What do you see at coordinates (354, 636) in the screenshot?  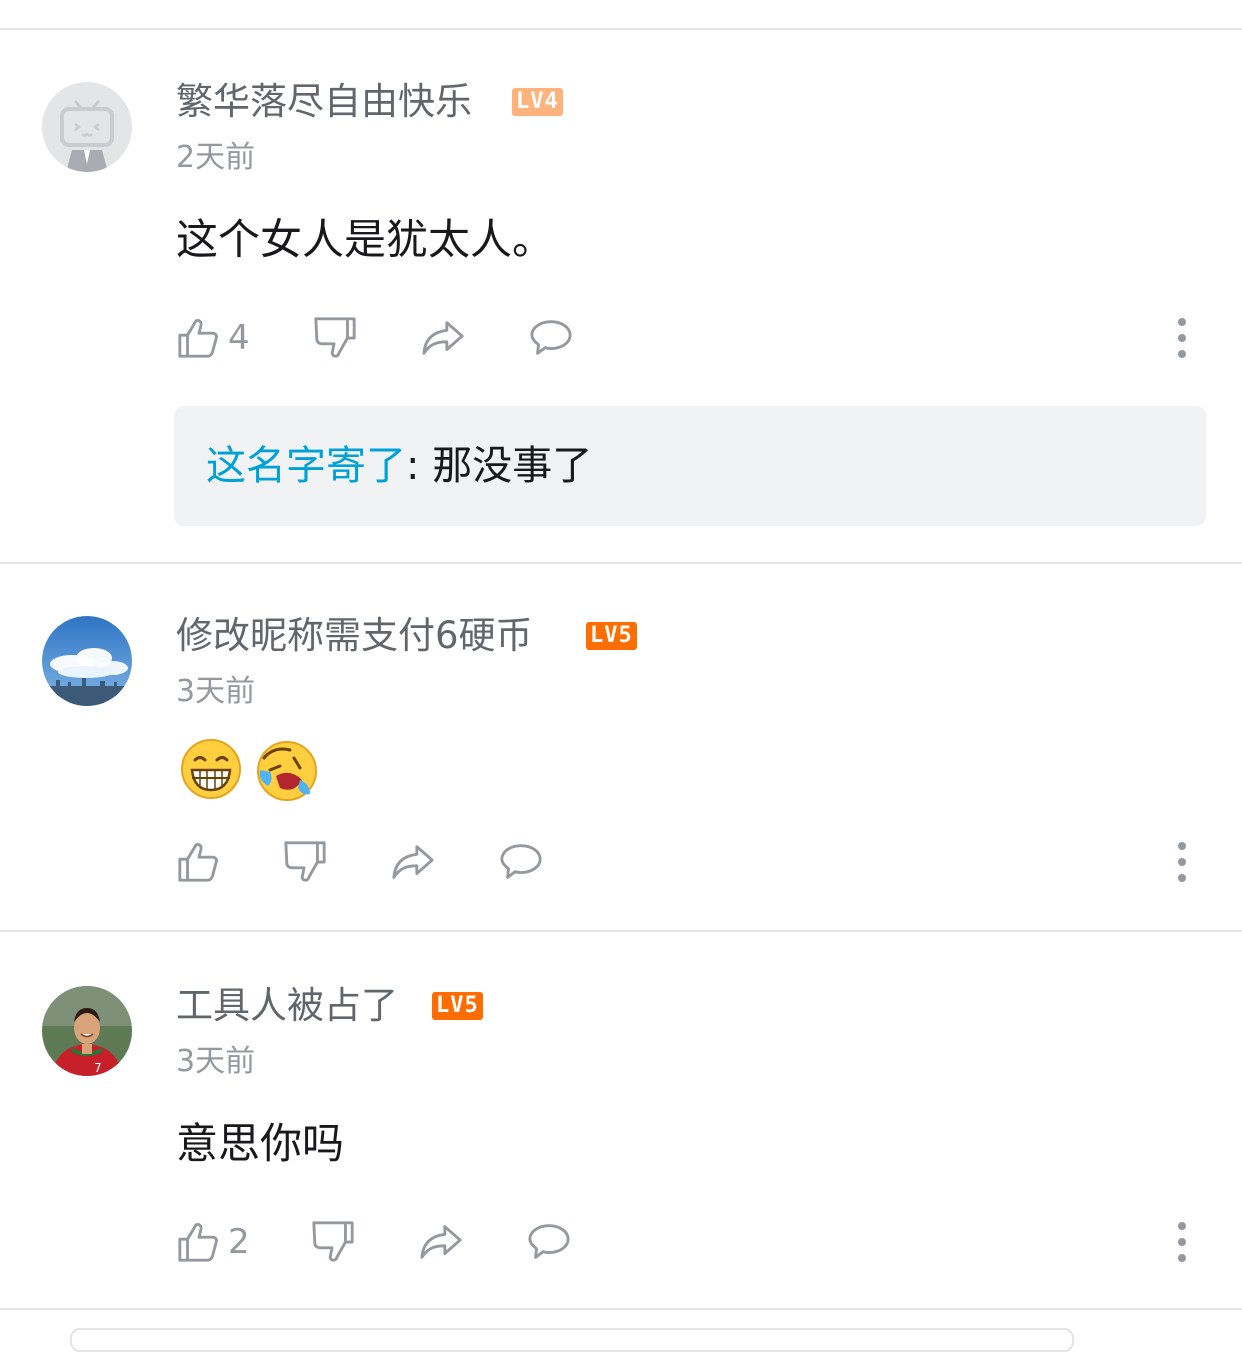 I see `username: 修改昵称需支付6硬币` at bounding box center [354, 636].